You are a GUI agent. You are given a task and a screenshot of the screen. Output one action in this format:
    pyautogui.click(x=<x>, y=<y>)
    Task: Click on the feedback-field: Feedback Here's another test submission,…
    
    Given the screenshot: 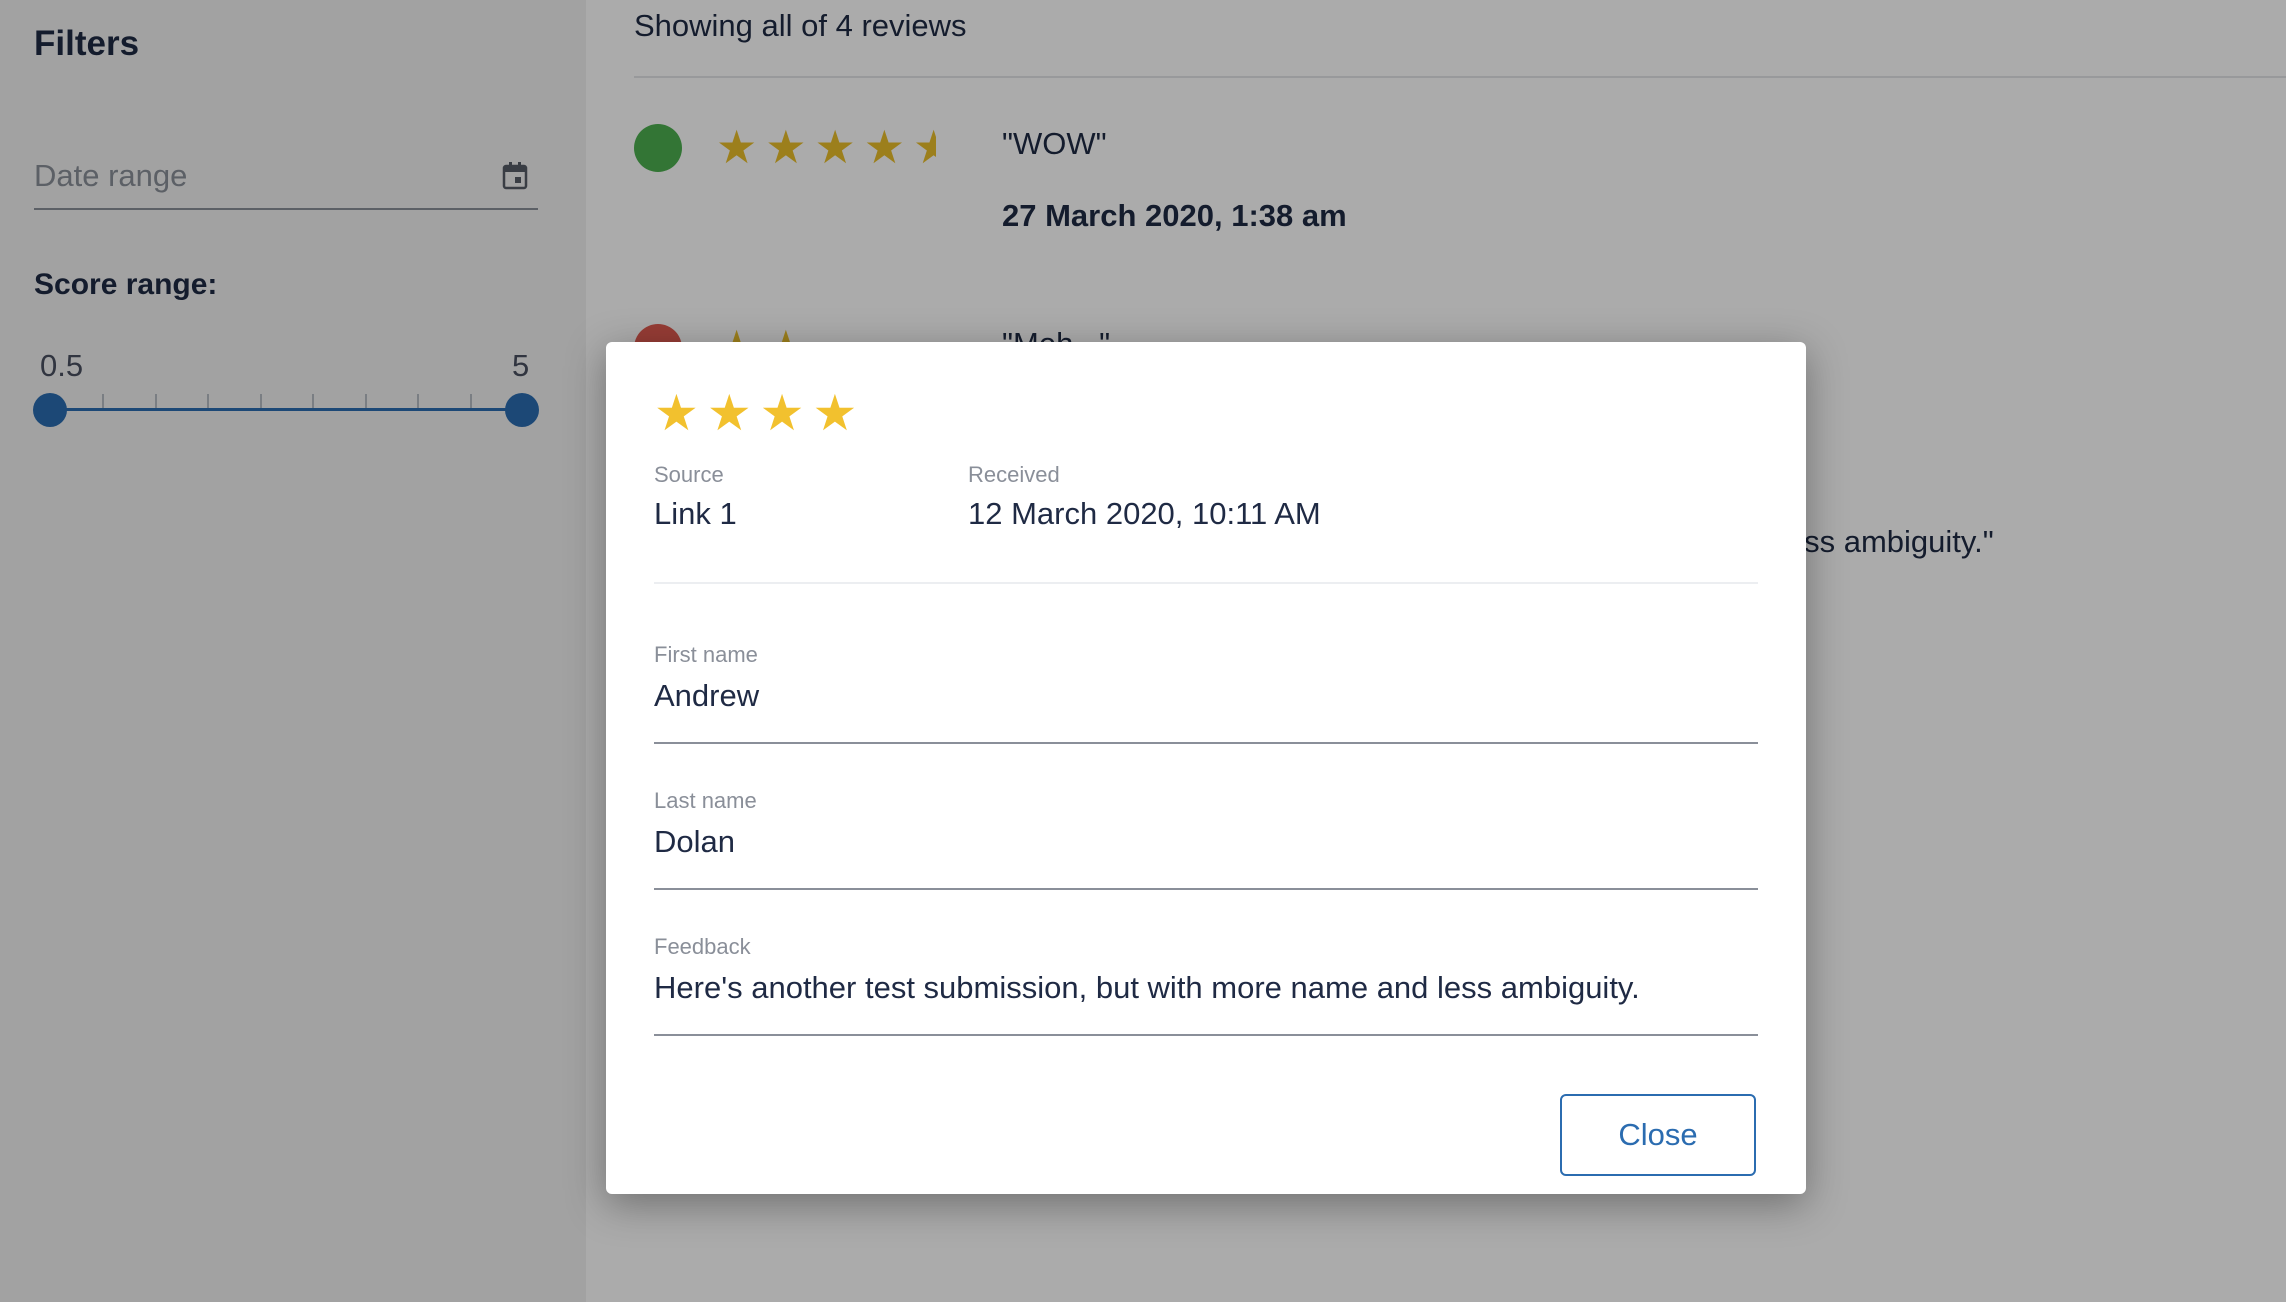 What is the action you would take?
    pyautogui.click(x=1206, y=985)
    